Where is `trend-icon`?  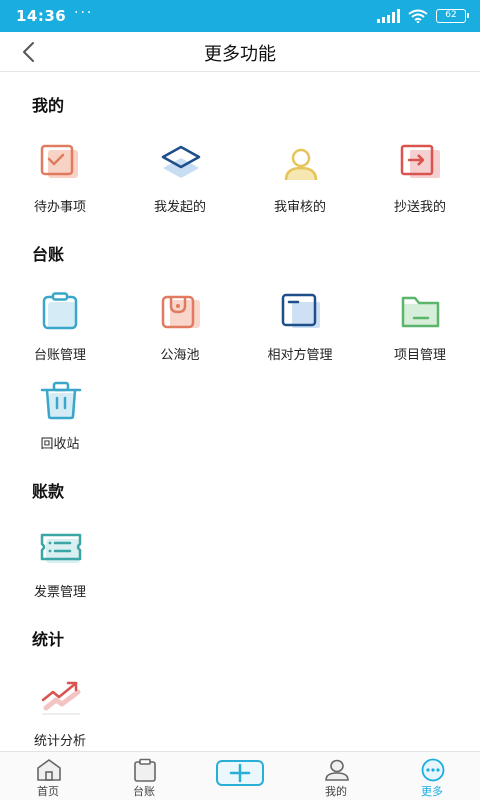
trend-icon is located at coordinates (61, 698).